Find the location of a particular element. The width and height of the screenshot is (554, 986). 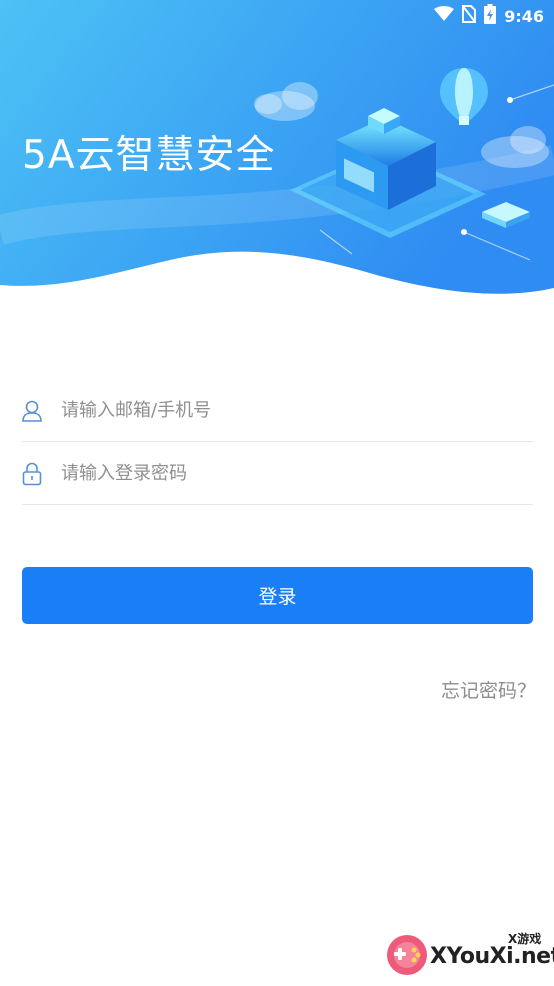

status-time: 9:46 is located at coordinates (524, 16).